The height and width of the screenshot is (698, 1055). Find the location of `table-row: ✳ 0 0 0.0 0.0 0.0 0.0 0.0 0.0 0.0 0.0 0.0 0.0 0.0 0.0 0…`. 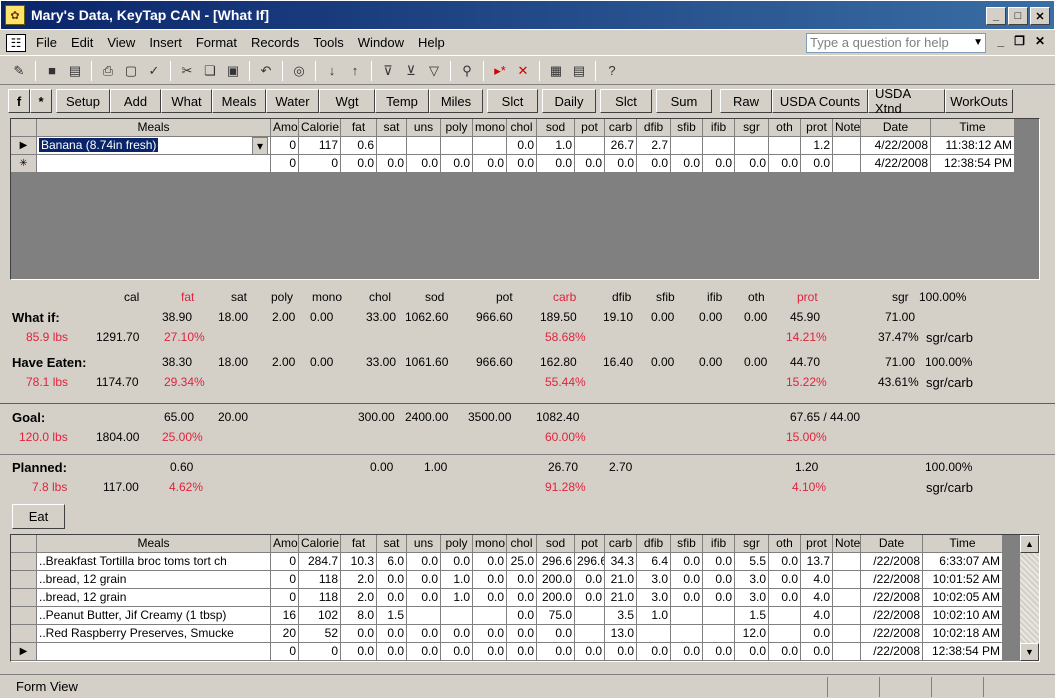

table-row: ✳ 0 0 0.0 0.0 0.0 0.0 0.0 0.0 0.0 0.0 0.0 0.0 0.0 0.0 0… is located at coordinates (513, 164).